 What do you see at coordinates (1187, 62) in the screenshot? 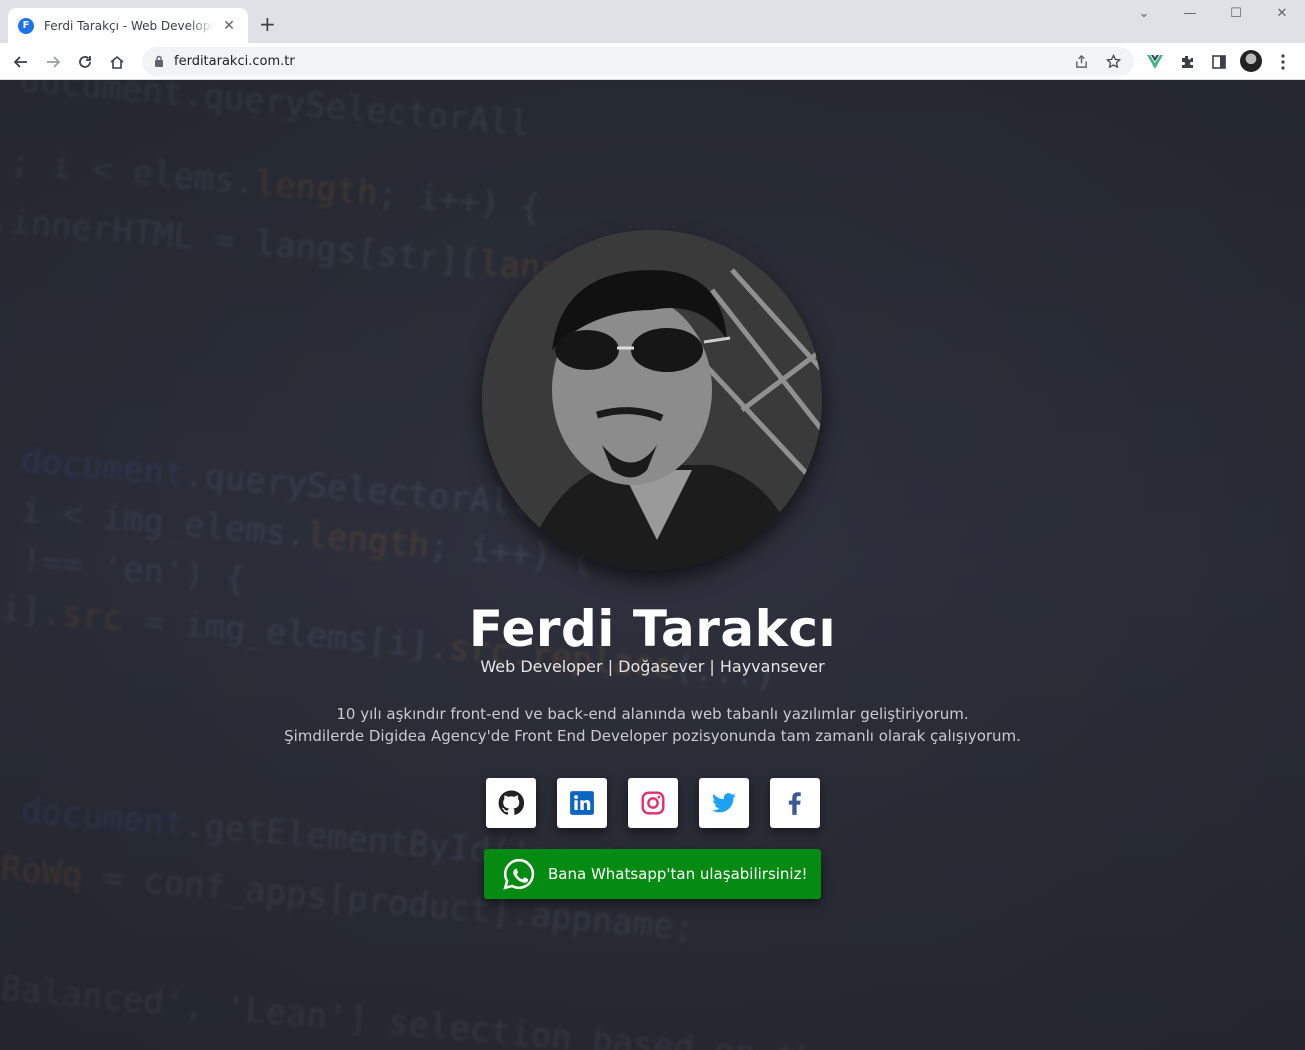
I see `extensions-icon` at bounding box center [1187, 62].